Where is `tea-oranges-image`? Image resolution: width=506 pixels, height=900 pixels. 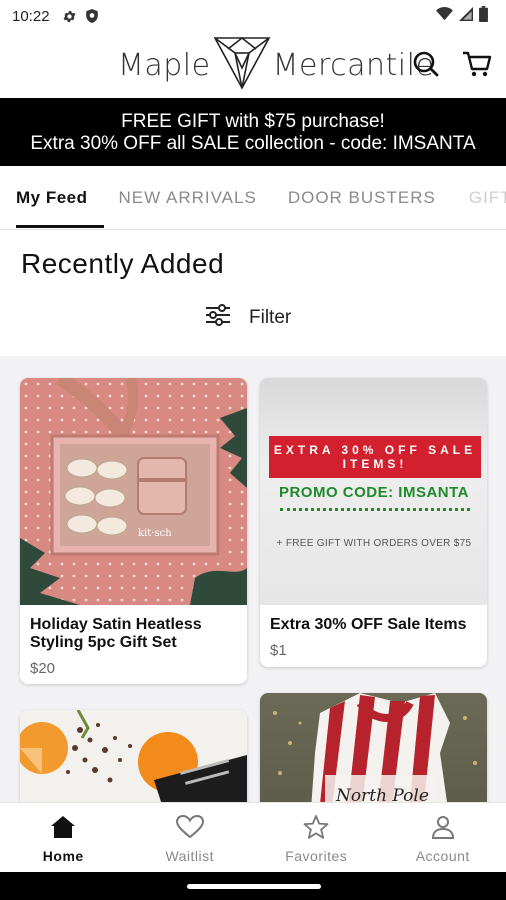 tea-oranges-image is located at coordinates (133, 756).